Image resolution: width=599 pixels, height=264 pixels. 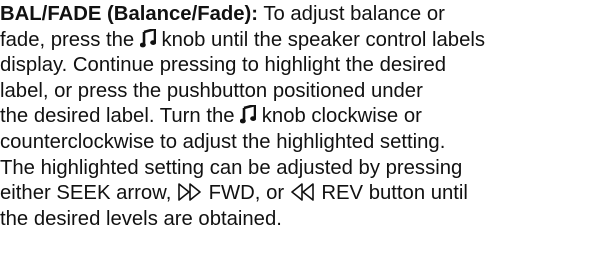 What do you see at coordinates (339, 116) in the screenshot?
I see `text-span: knob clockwise or` at bounding box center [339, 116].